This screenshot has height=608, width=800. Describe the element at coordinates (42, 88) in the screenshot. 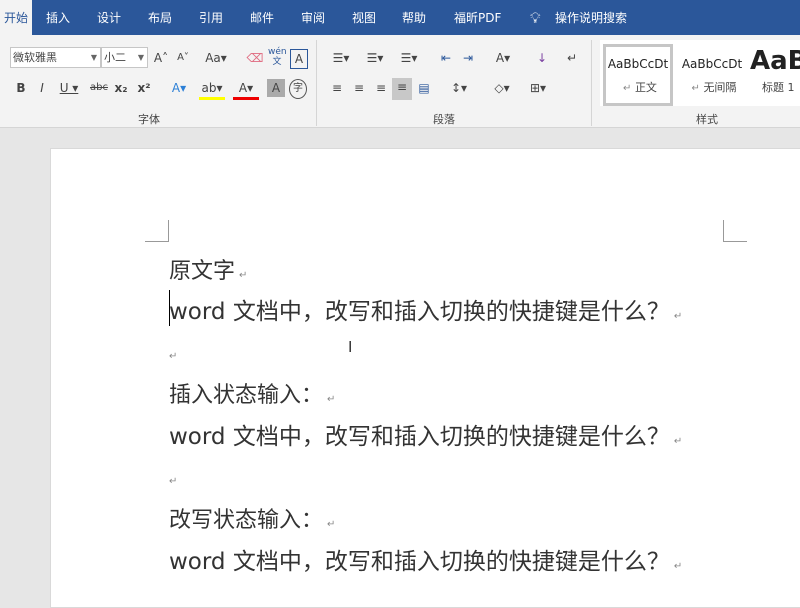

I see `italic-icon: I` at that location.